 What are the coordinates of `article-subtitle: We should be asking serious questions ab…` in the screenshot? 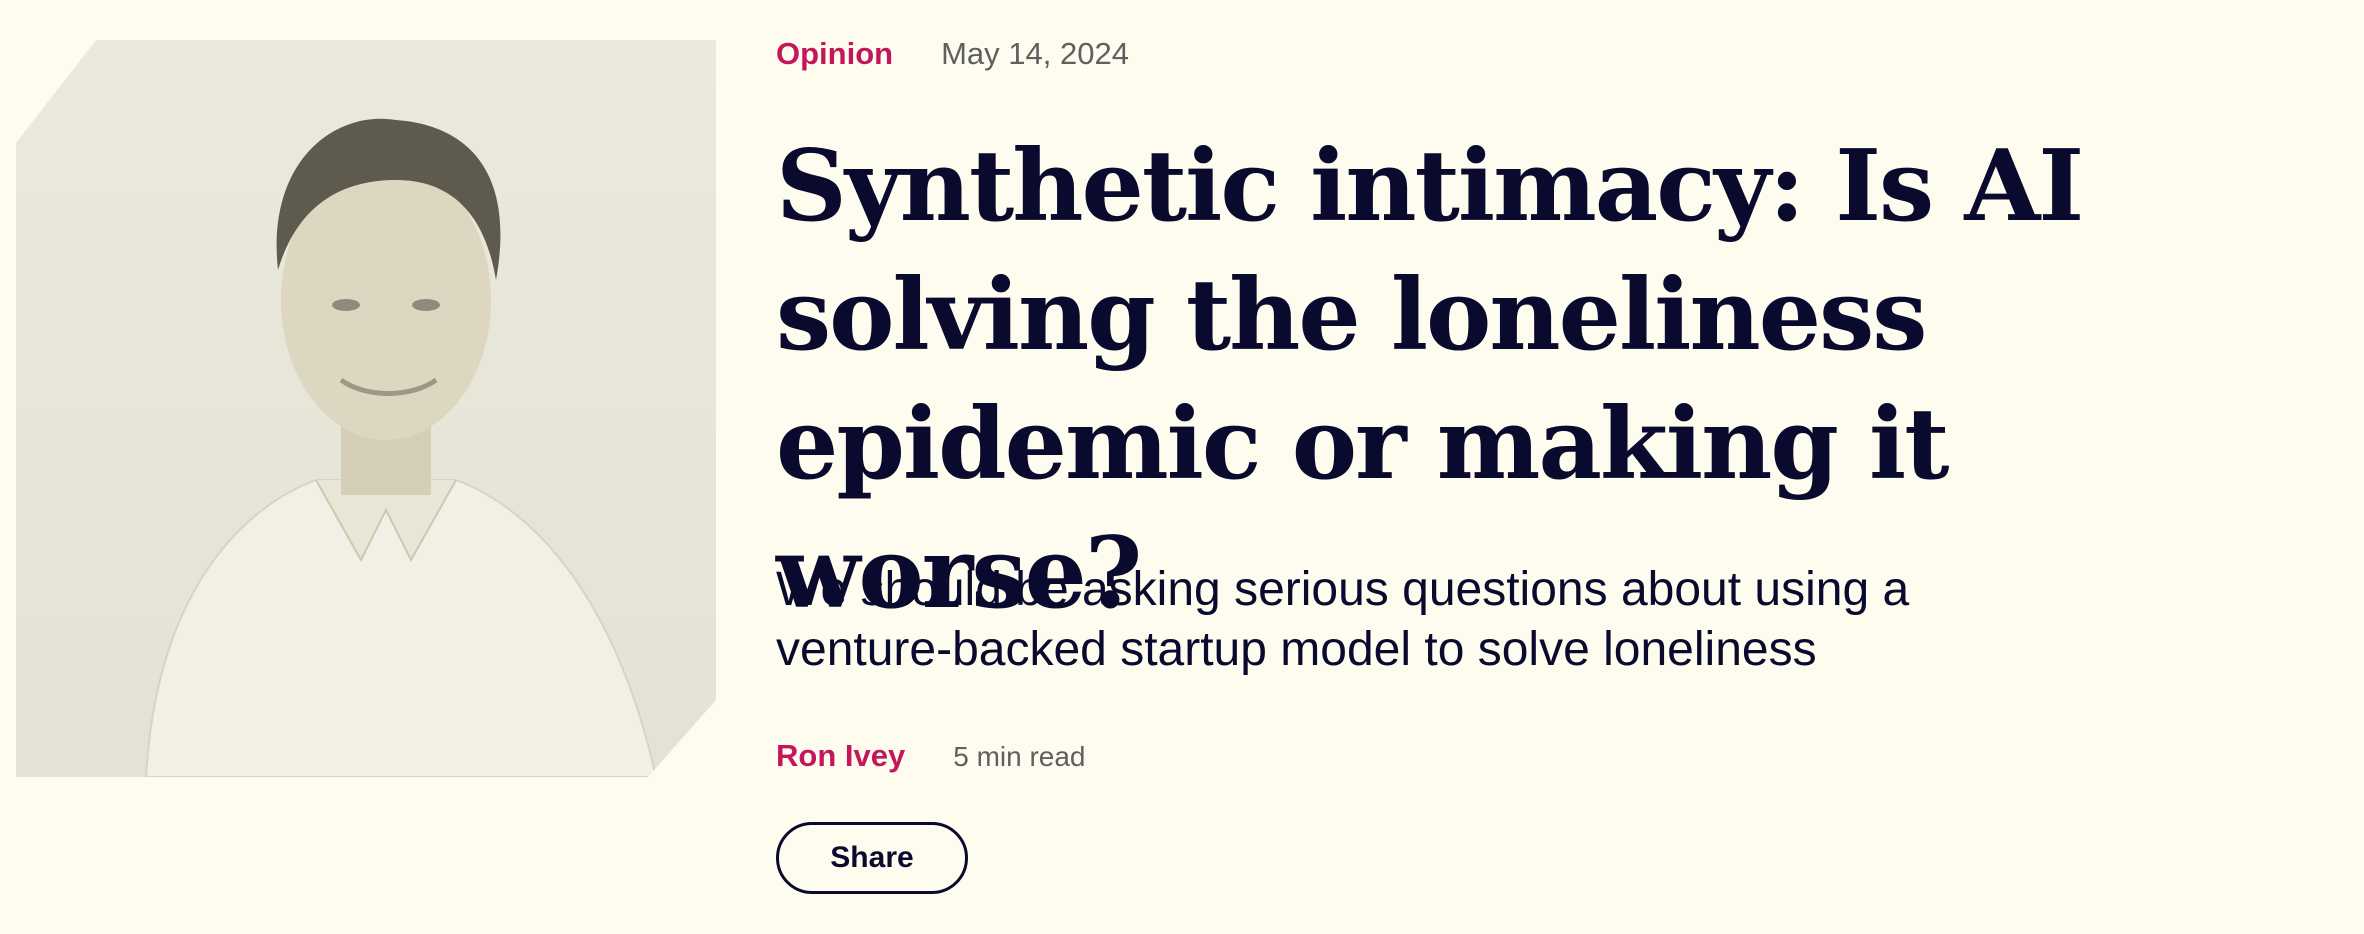 It's located at (1343, 619).